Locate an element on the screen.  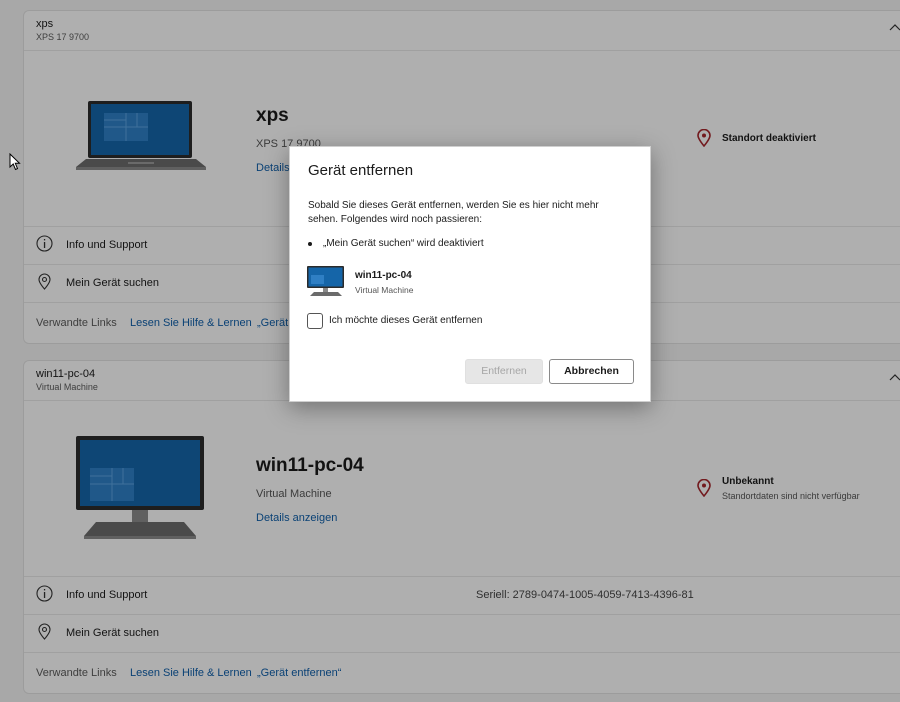
desktop-monitor-icon is located at coordinates (325, 281).